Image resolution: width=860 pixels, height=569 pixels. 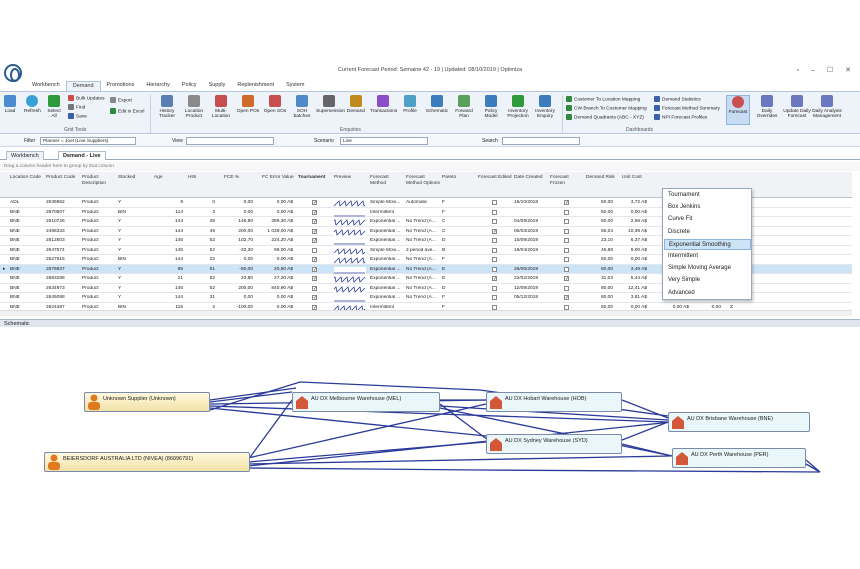 What do you see at coordinates (248, 104) in the screenshot?
I see `enquiry-button-3: Open POs` at bounding box center [248, 104].